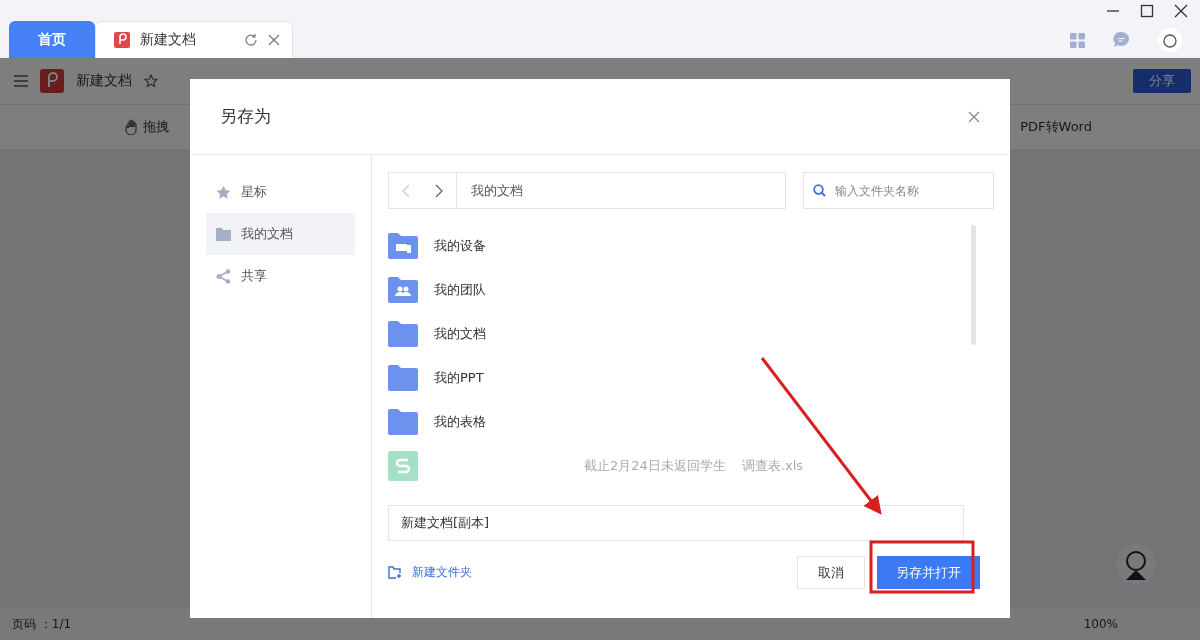 This screenshot has width=1200, height=640. What do you see at coordinates (194, 39) in the screenshot?
I see `tab: 新建文档` at bounding box center [194, 39].